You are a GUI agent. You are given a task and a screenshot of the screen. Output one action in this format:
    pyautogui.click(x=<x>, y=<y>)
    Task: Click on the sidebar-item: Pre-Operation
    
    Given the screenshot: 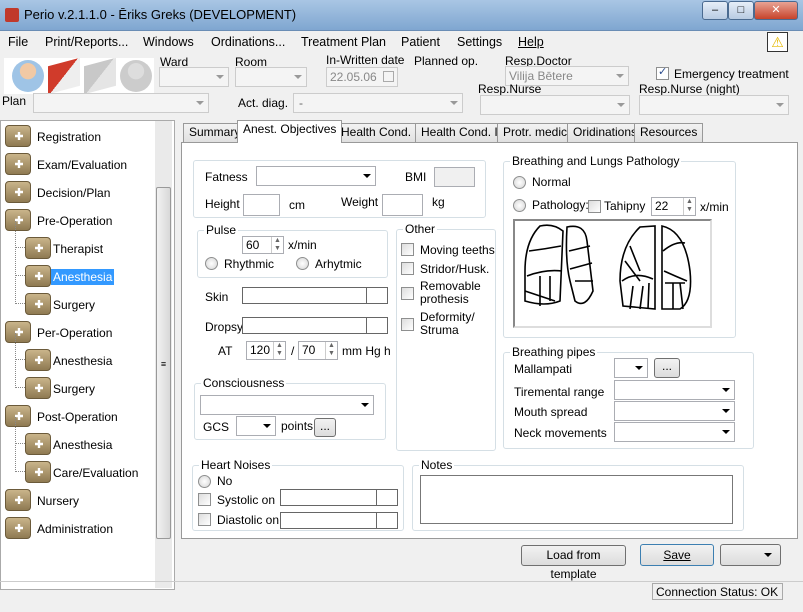 What is the action you would take?
    pyautogui.click(x=80, y=221)
    